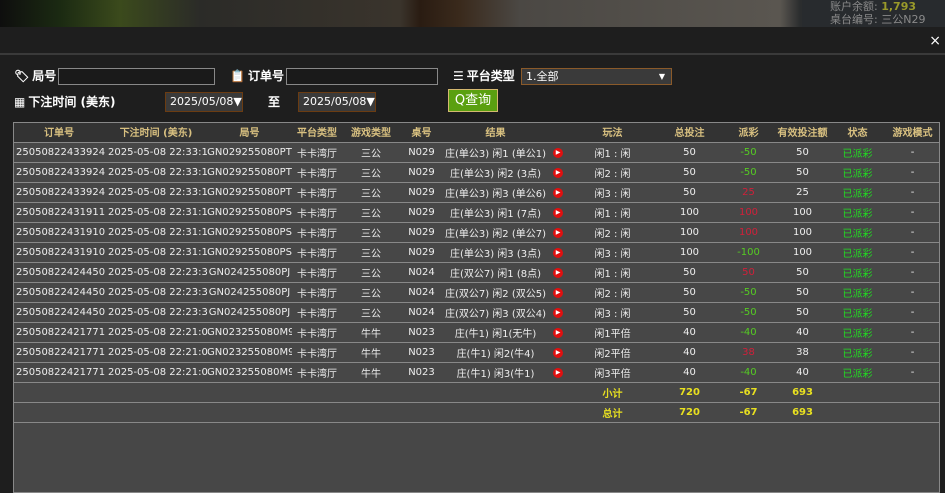 This screenshot has height=493, width=945. I want to click on column-header: 桌号, so click(421, 132).